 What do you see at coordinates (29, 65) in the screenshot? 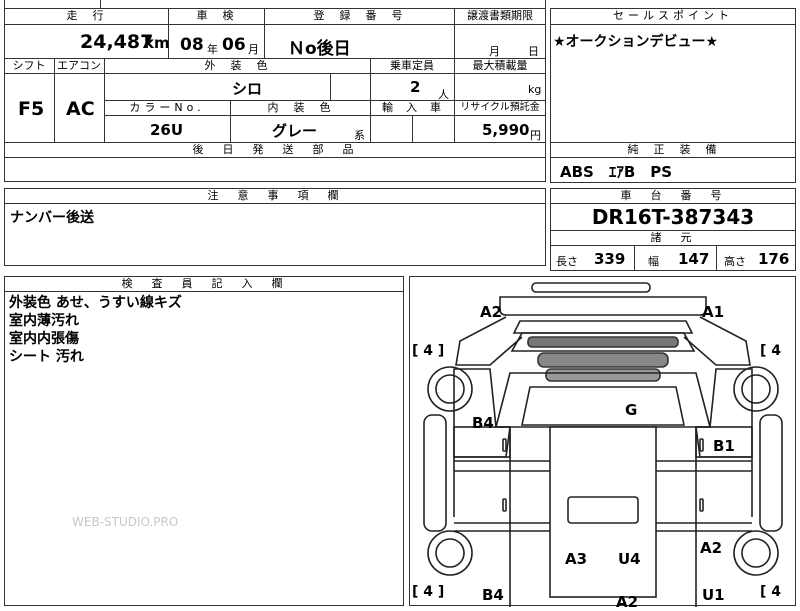
I see `shift-header: シフト` at bounding box center [29, 65].